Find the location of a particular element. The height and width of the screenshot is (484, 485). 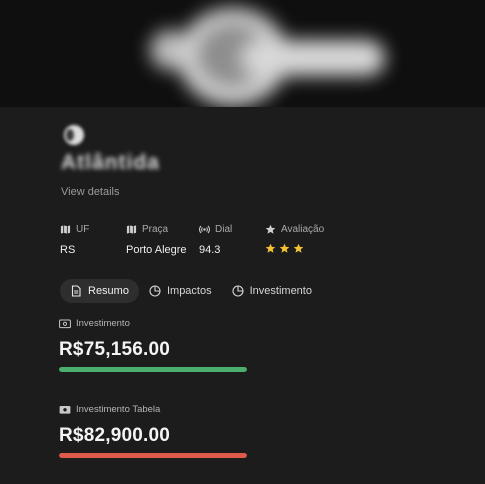

info-avaliacao: Avaliação is located at coordinates (294, 238).